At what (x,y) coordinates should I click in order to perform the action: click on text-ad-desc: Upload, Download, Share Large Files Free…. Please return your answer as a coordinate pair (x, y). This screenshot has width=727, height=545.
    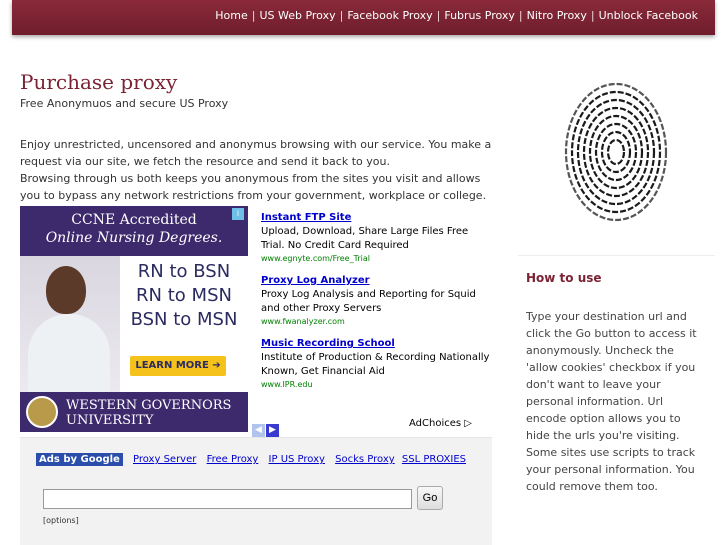
    Looking at the image, I should click on (365, 238).